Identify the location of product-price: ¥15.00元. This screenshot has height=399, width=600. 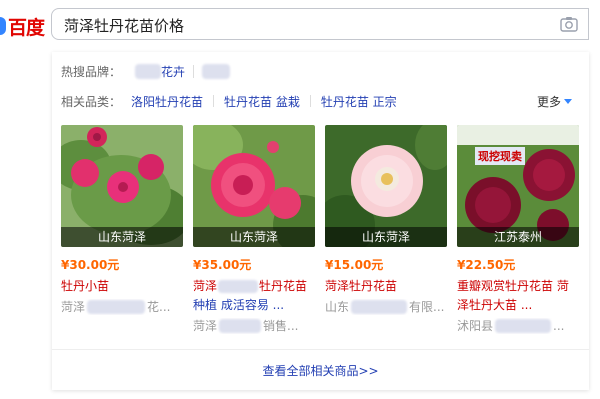
(354, 265).